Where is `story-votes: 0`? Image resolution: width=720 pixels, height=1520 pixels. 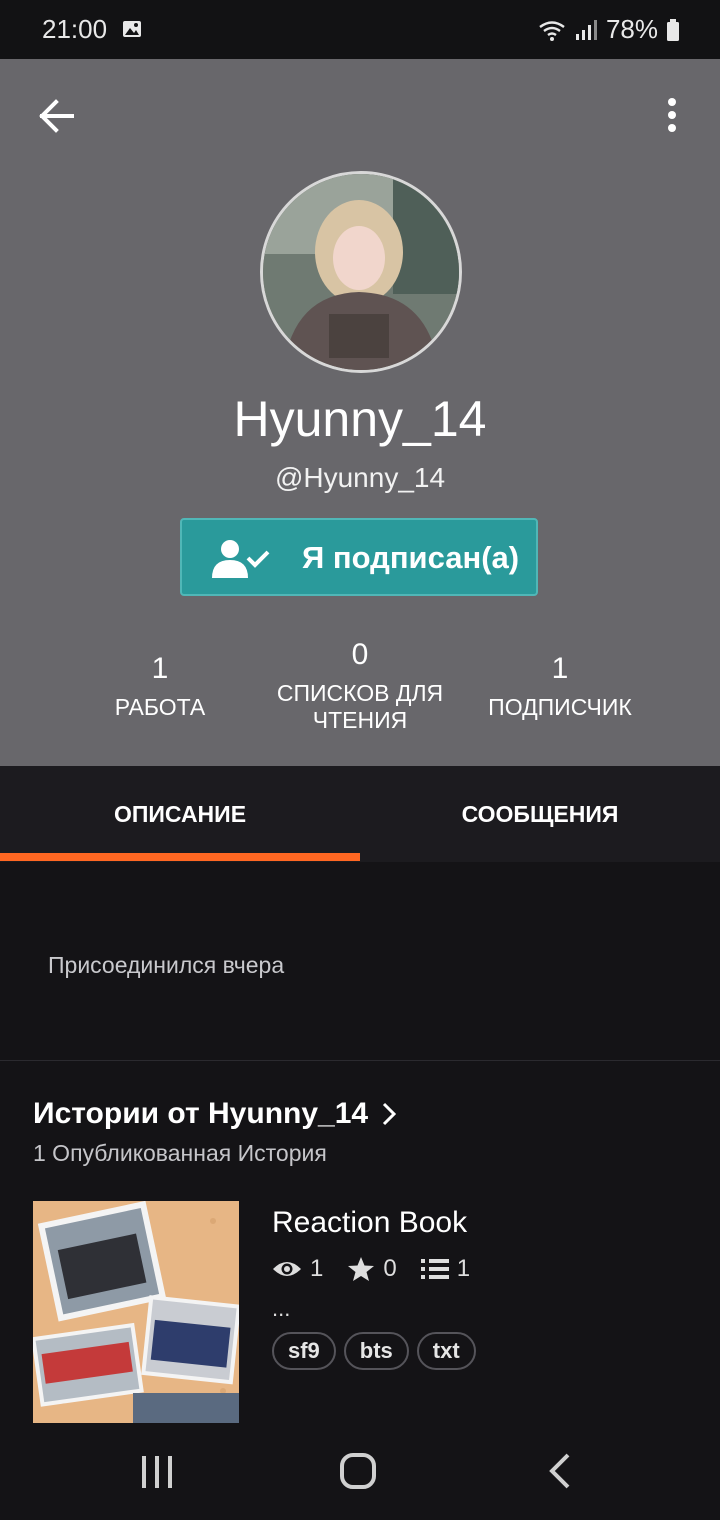 story-votes: 0 is located at coordinates (372, 1269).